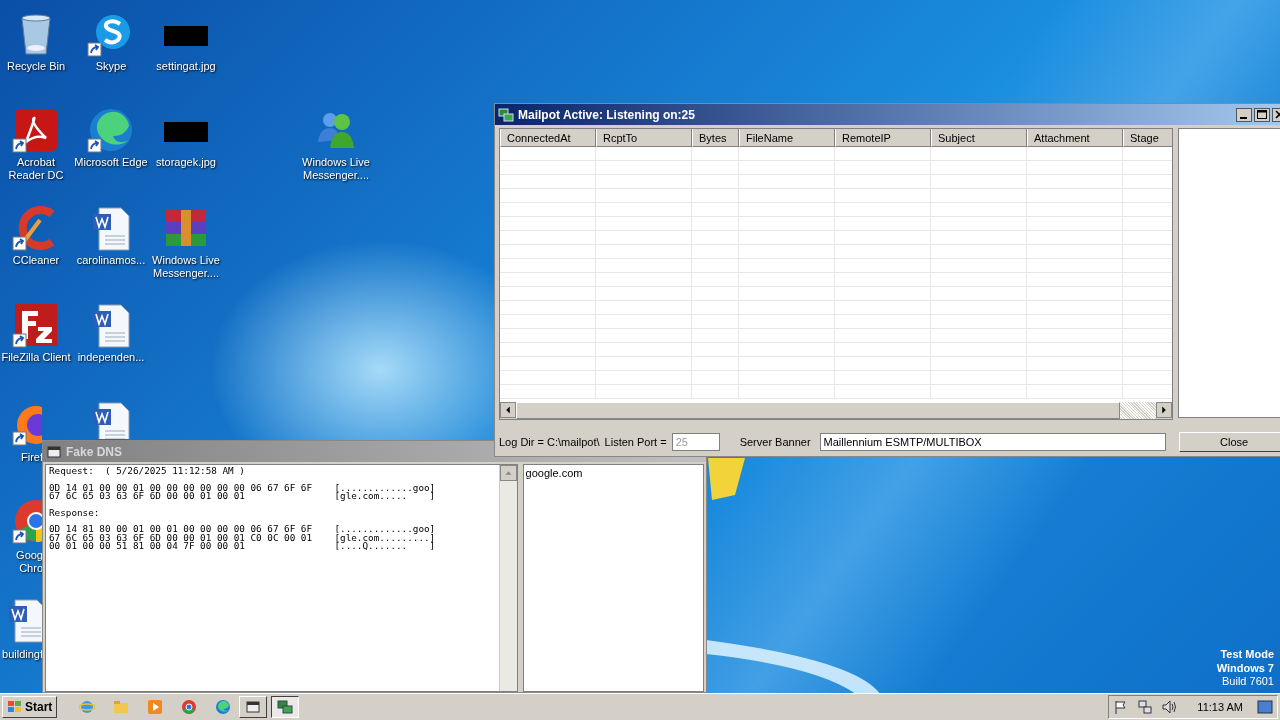 The height and width of the screenshot is (720, 1280). What do you see at coordinates (979, 138) in the screenshot?
I see `column-header: Subject` at bounding box center [979, 138].